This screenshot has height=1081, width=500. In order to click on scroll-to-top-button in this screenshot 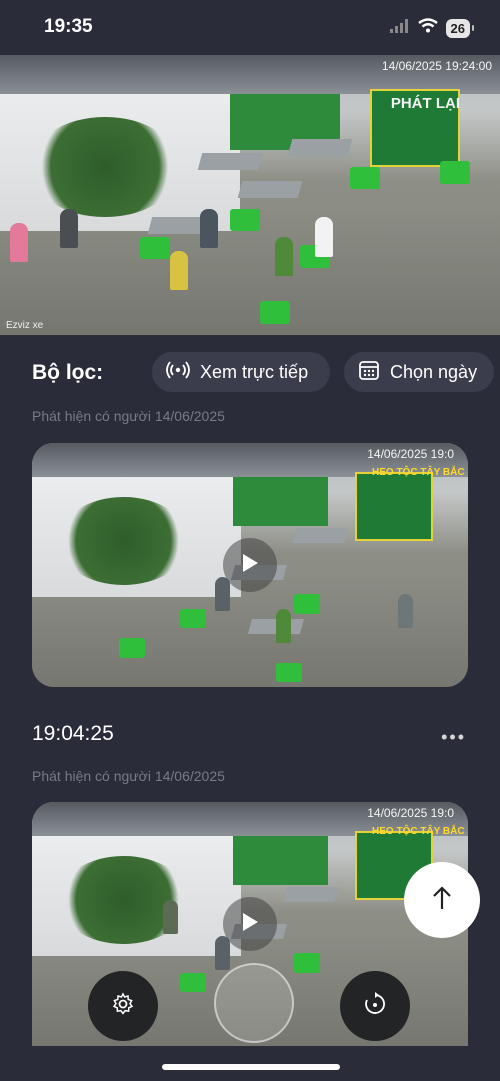, I will do `click(442, 900)`.